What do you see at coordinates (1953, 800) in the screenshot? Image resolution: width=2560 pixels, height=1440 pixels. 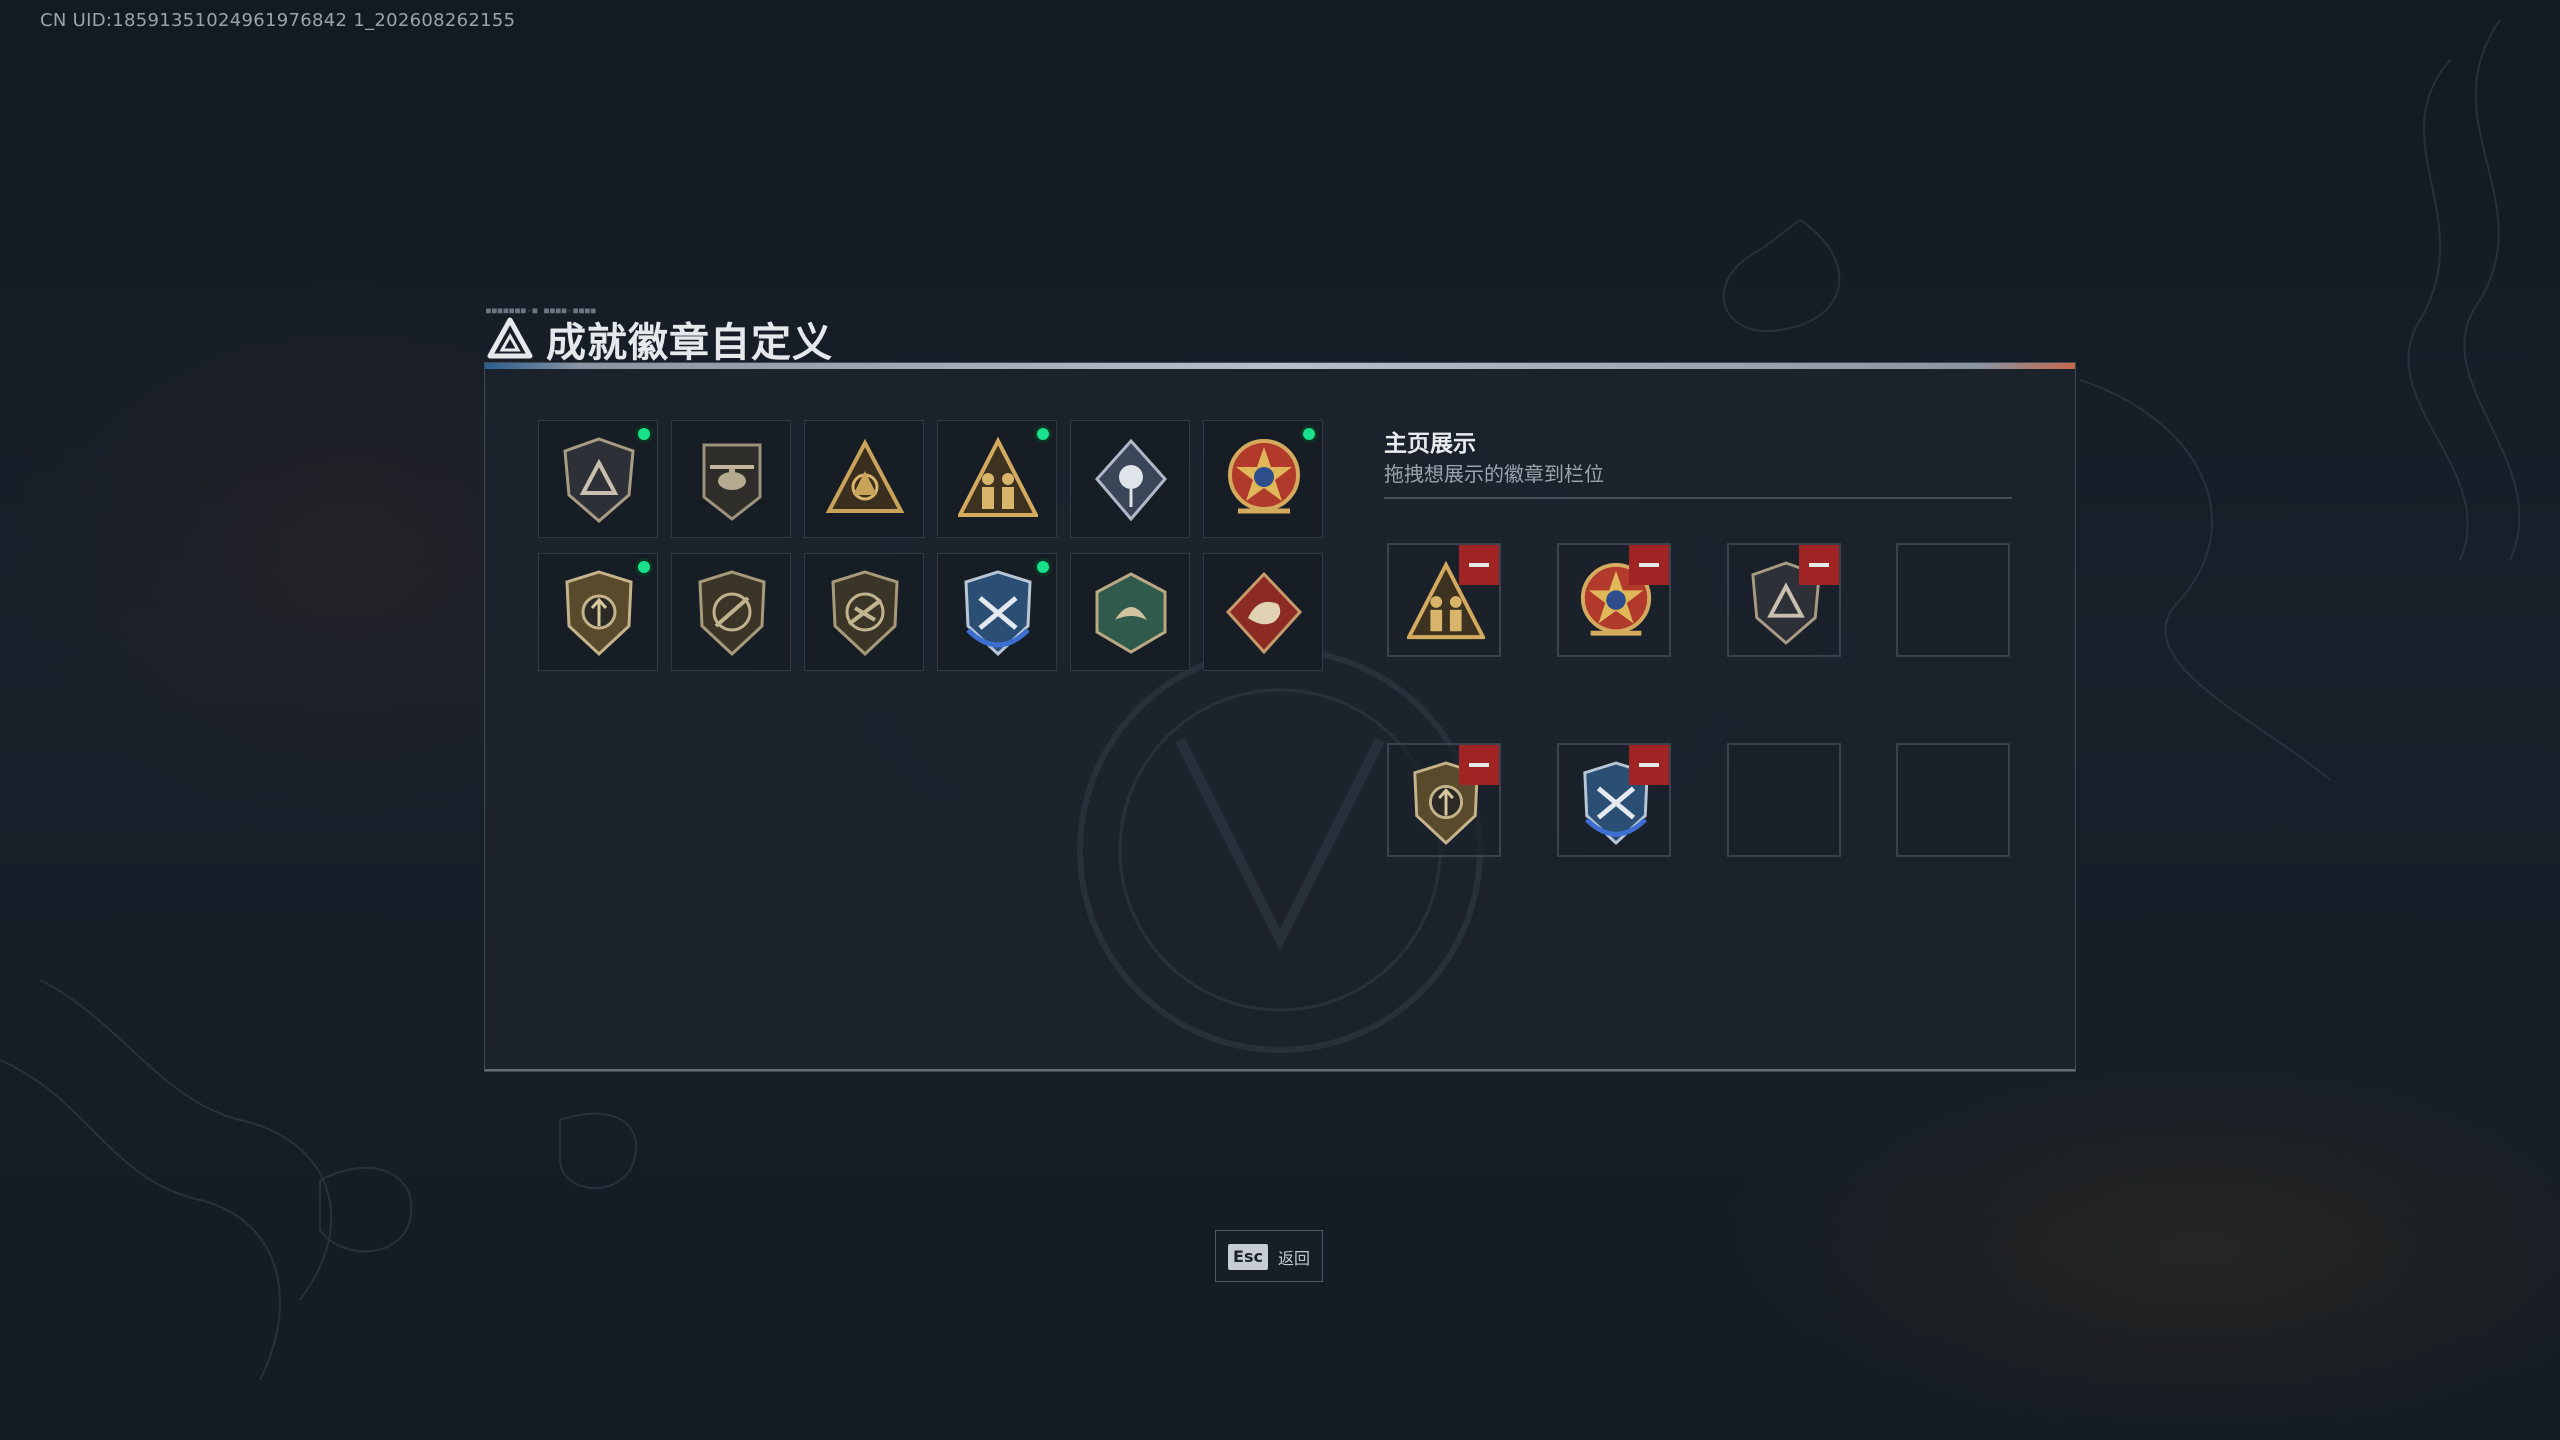 I see `showcase-slot-8-empty` at bounding box center [1953, 800].